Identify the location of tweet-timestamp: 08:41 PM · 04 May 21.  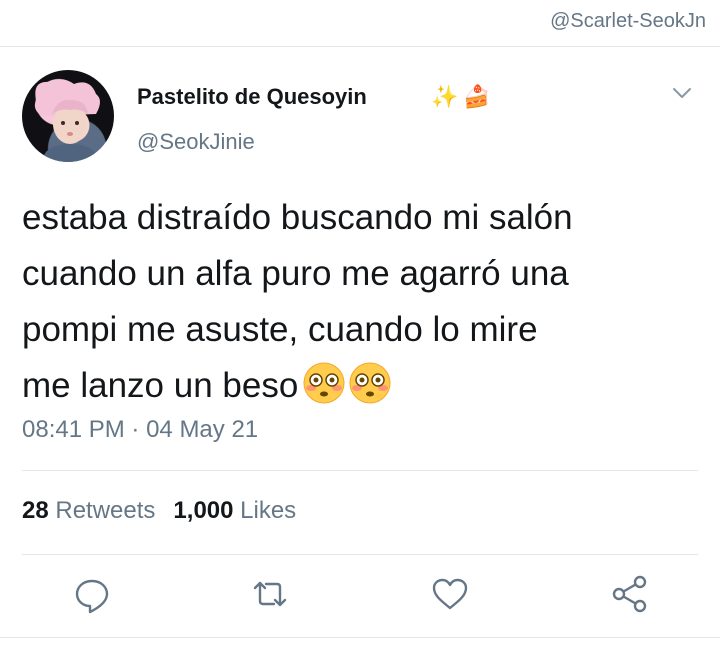
(140, 430).